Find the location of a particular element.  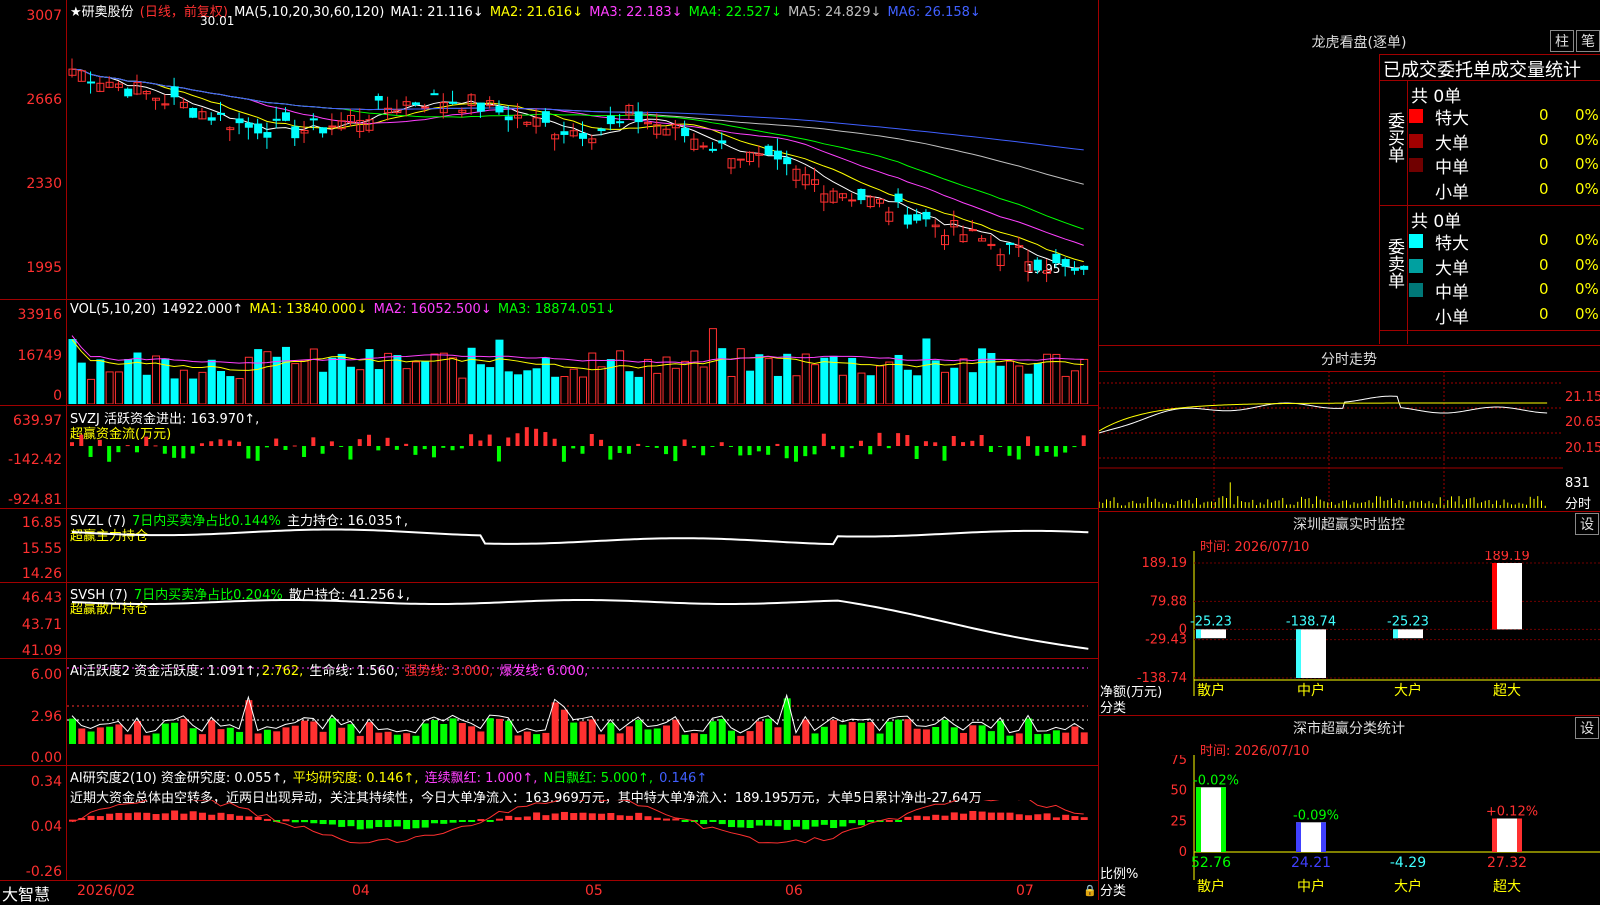

buy-swatch is located at coordinates (1416, 140).